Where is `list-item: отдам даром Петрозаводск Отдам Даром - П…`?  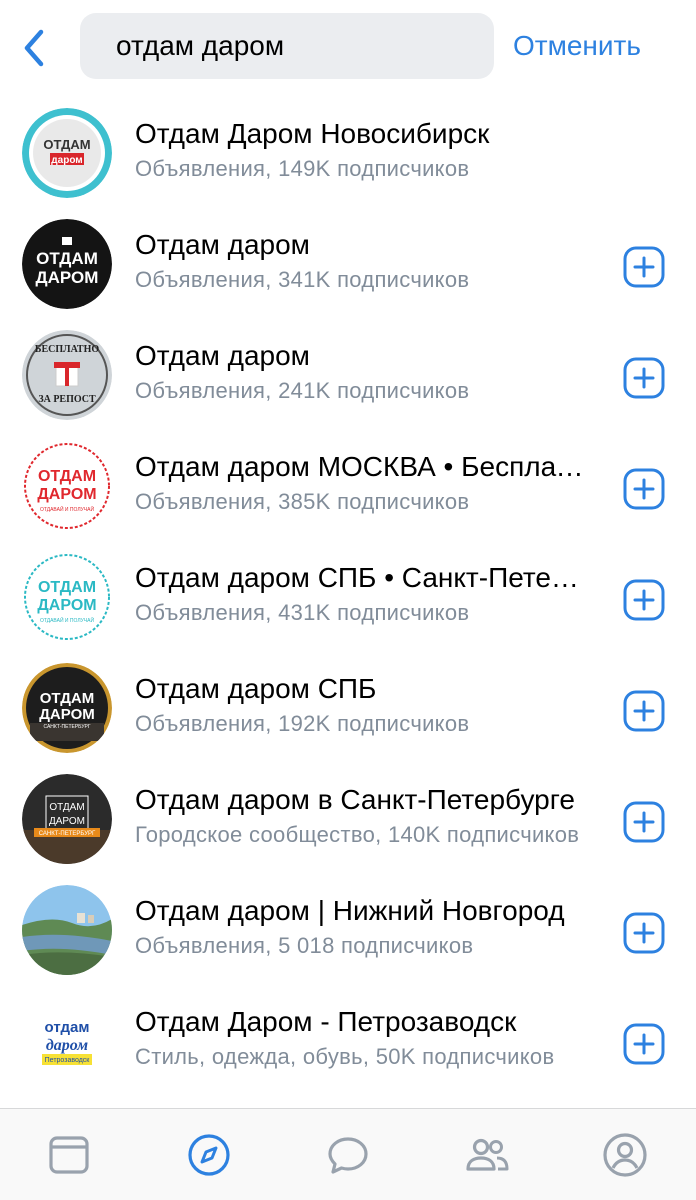 list-item: отдам даром Петрозаводск Отдам Даром - П… is located at coordinates (348, 1043).